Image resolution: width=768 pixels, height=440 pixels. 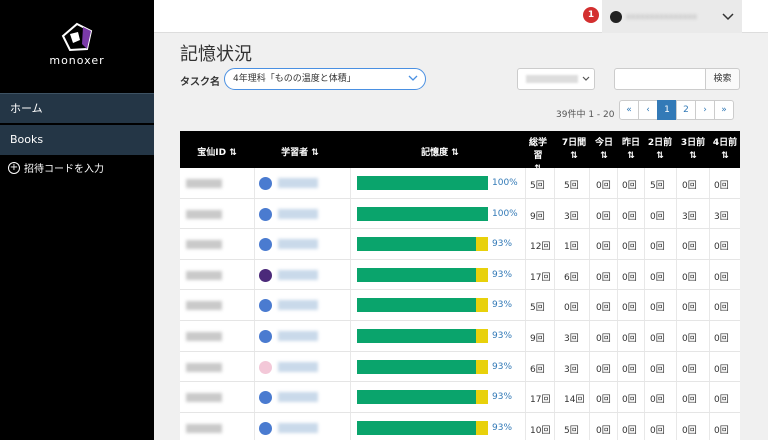 I want to click on header-today: 今日 ⇅, so click(x=604, y=150).